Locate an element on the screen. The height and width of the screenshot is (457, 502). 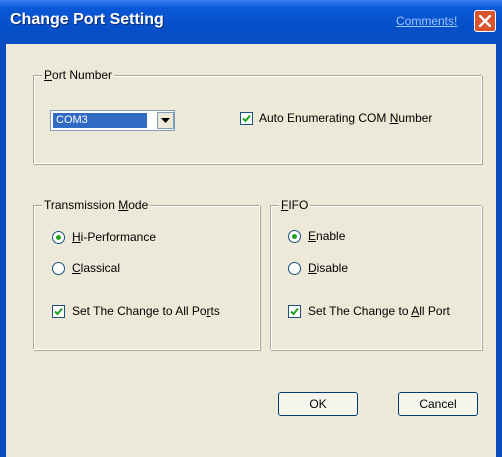
auto-enumerating-checkbox is located at coordinates (246, 118).